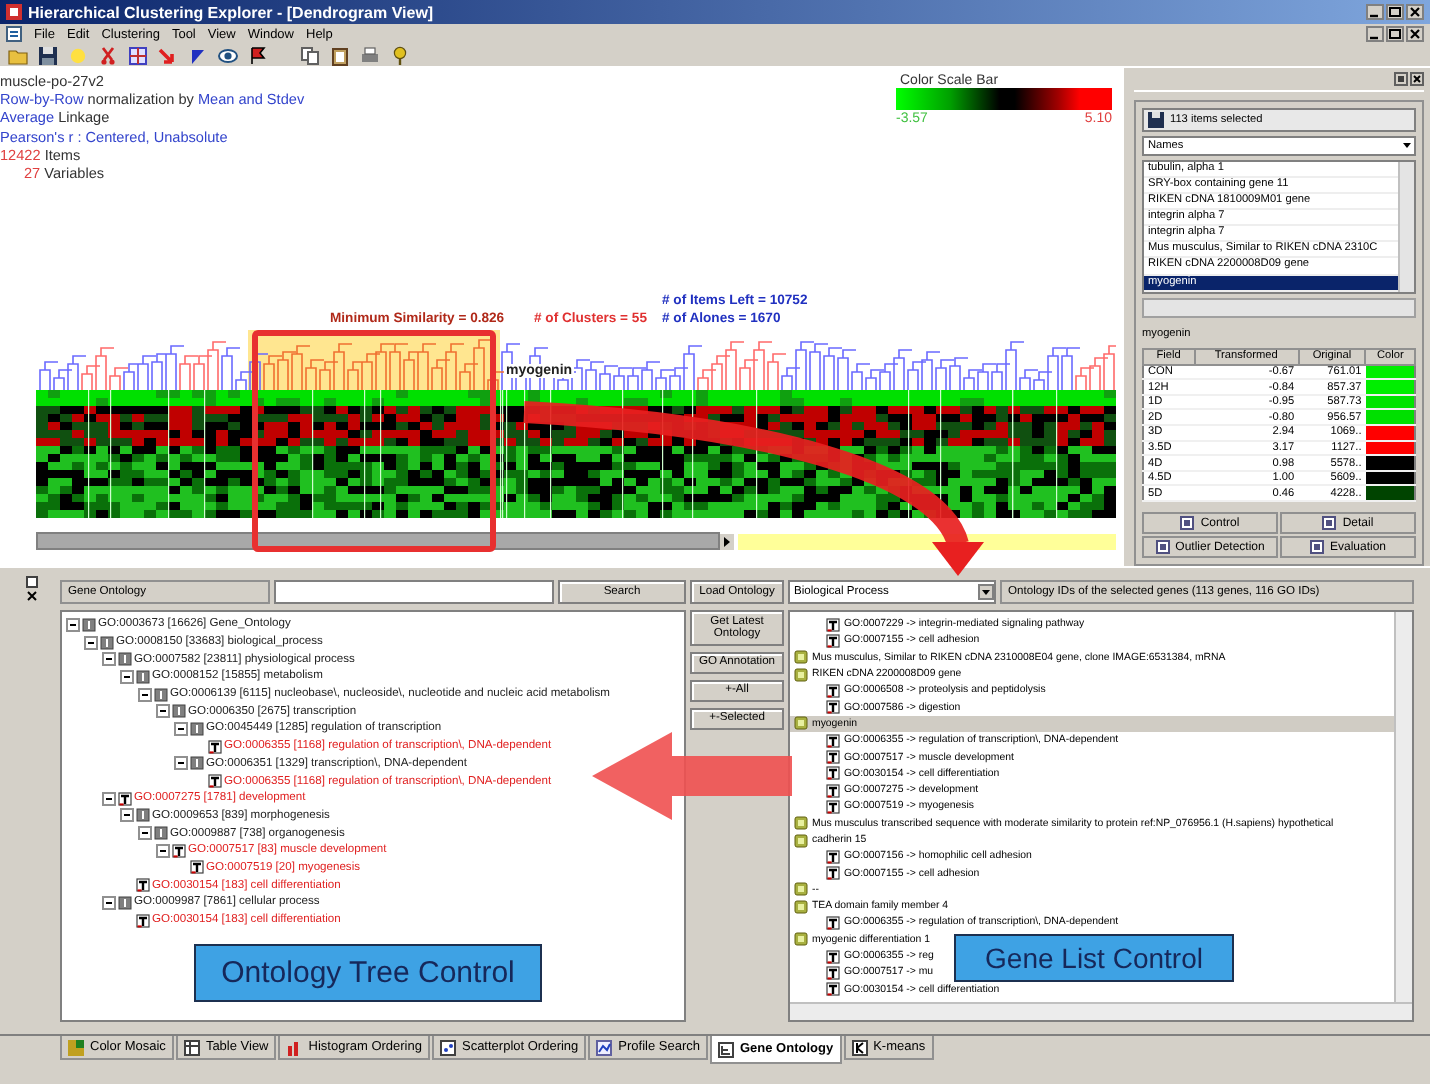 This screenshot has height=1084, width=1430. What do you see at coordinates (108, 55) in the screenshot?
I see `scissors-icon` at bounding box center [108, 55].